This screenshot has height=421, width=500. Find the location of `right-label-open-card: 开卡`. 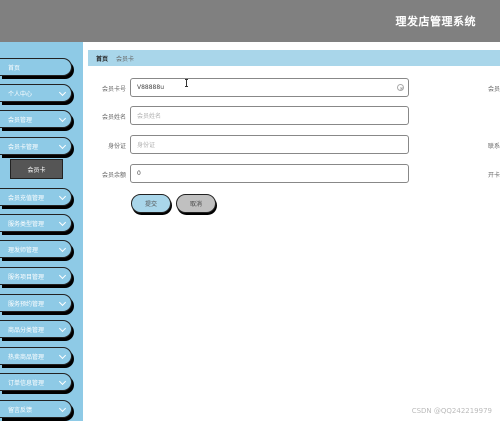

right-label-open-card: 开卡 is located at coordinates (494, 175).